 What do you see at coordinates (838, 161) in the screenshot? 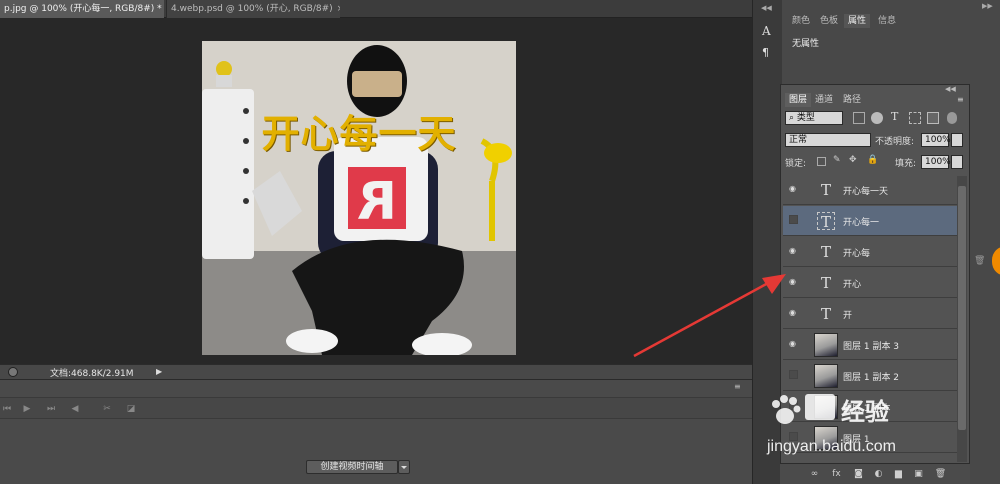
I see `lock-pixels-icon: ✎` at bounding box center [838, 161].